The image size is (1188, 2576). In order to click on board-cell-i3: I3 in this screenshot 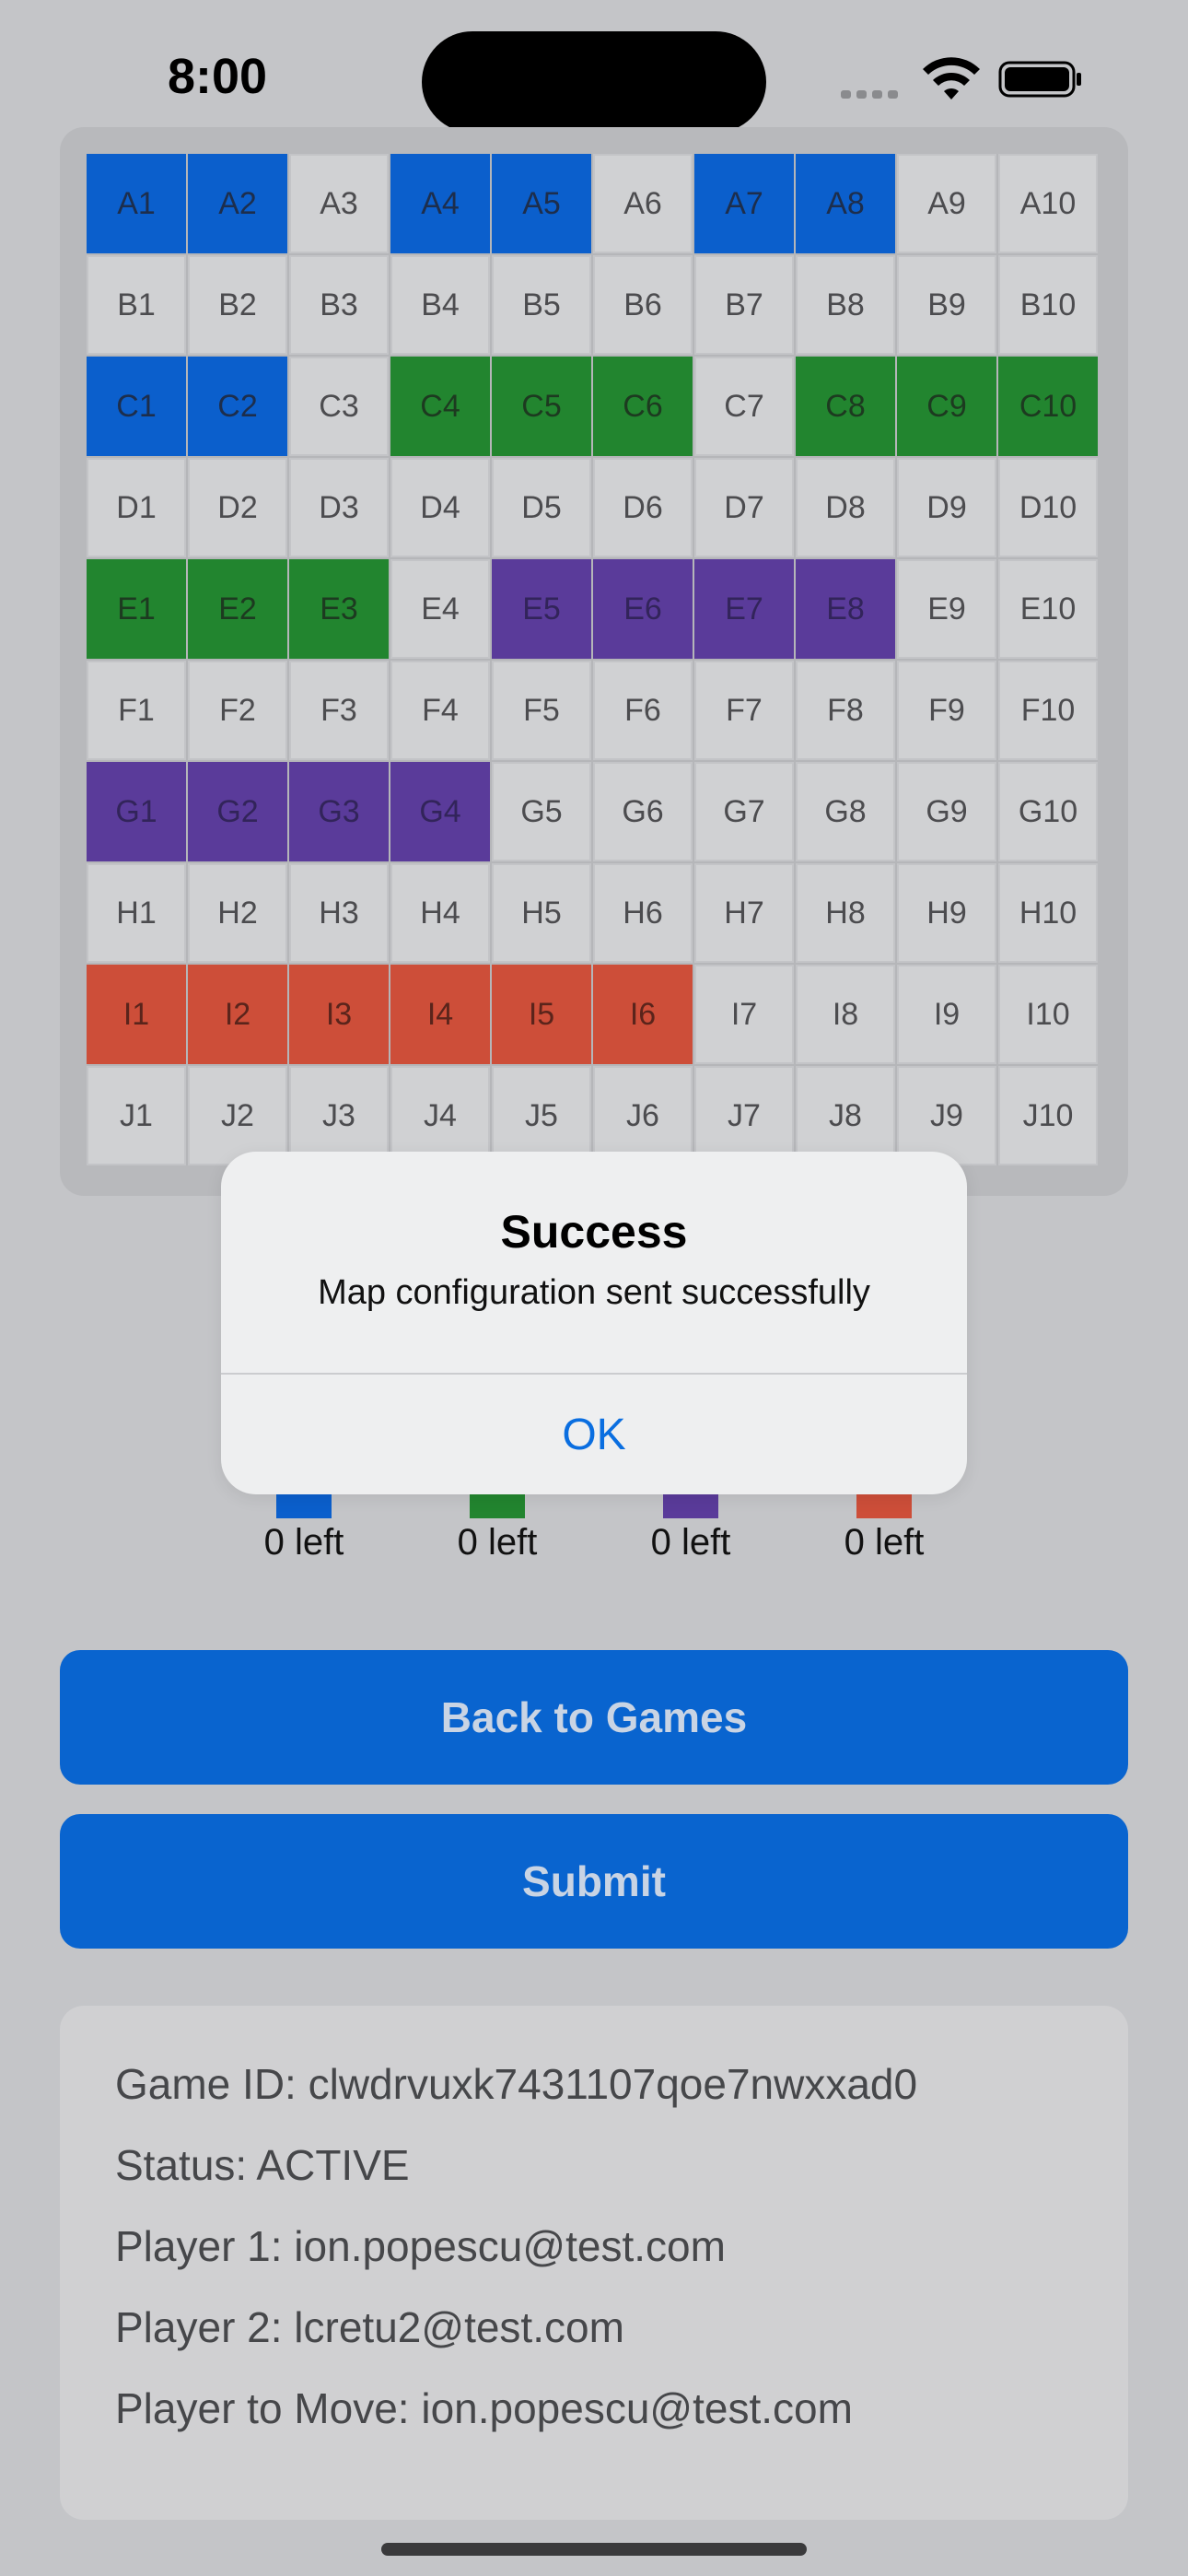, I will do `click(339, 1015)`.